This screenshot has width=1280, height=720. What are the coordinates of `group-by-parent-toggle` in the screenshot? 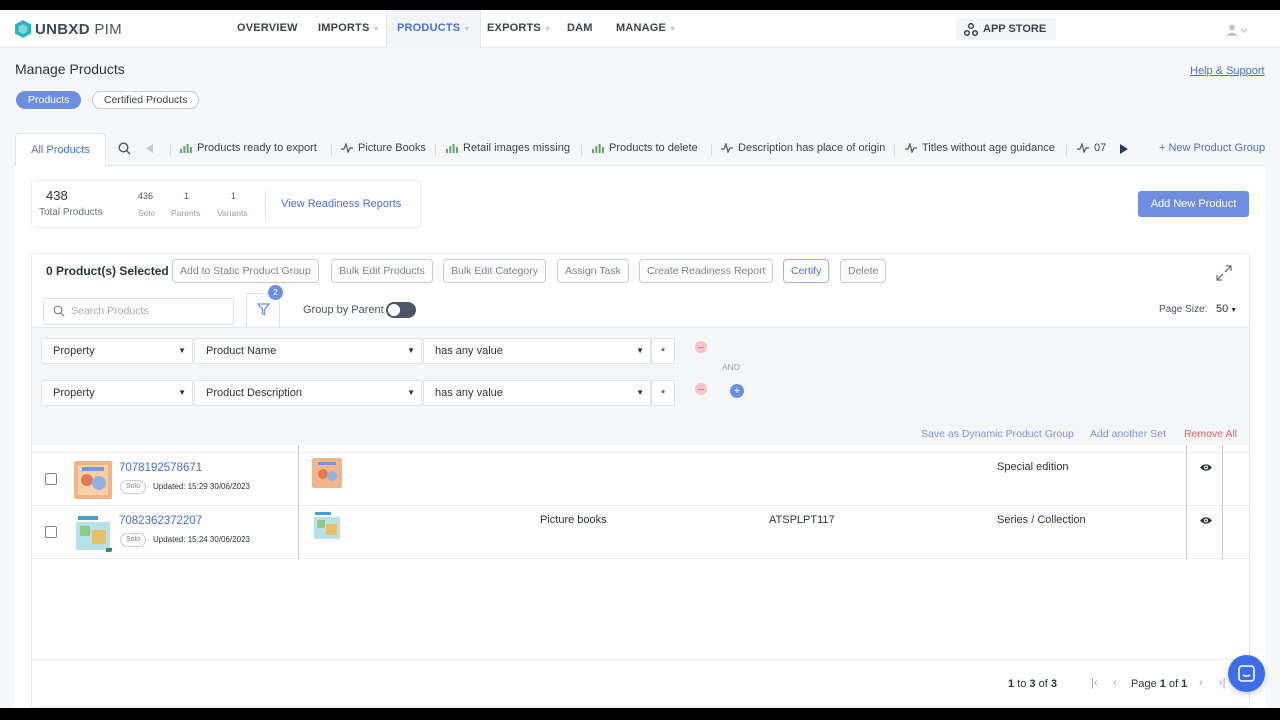 It's located at (401, 310).